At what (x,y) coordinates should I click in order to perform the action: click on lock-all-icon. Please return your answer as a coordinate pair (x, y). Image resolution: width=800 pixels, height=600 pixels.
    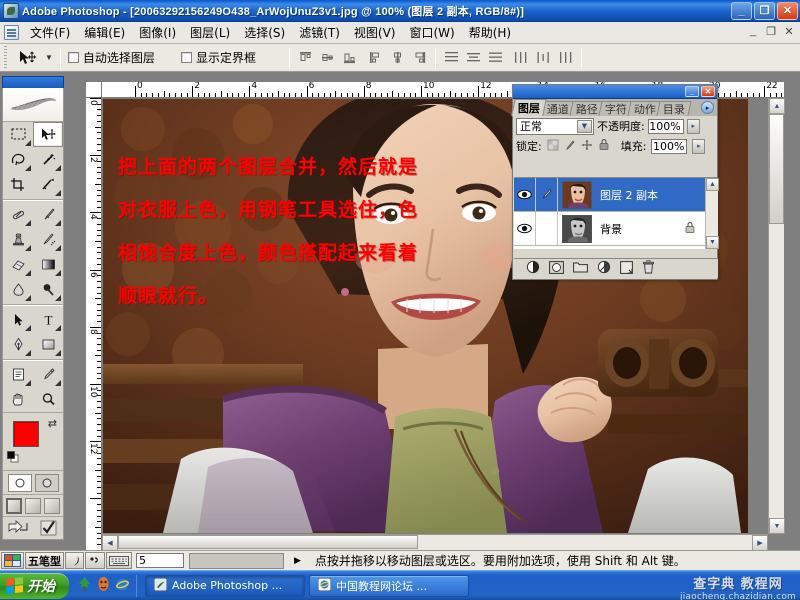
    Looking at the image, I should click on (604, 146).